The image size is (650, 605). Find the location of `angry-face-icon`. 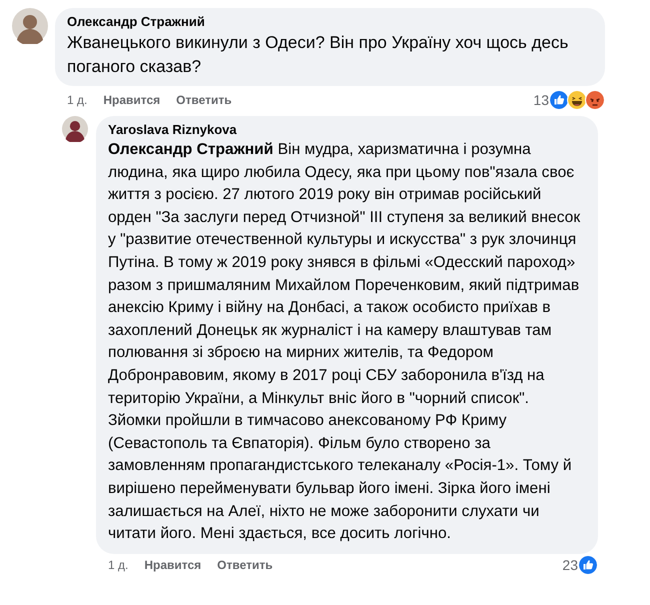

angry-face-icon is located at coordinates (595, 100).